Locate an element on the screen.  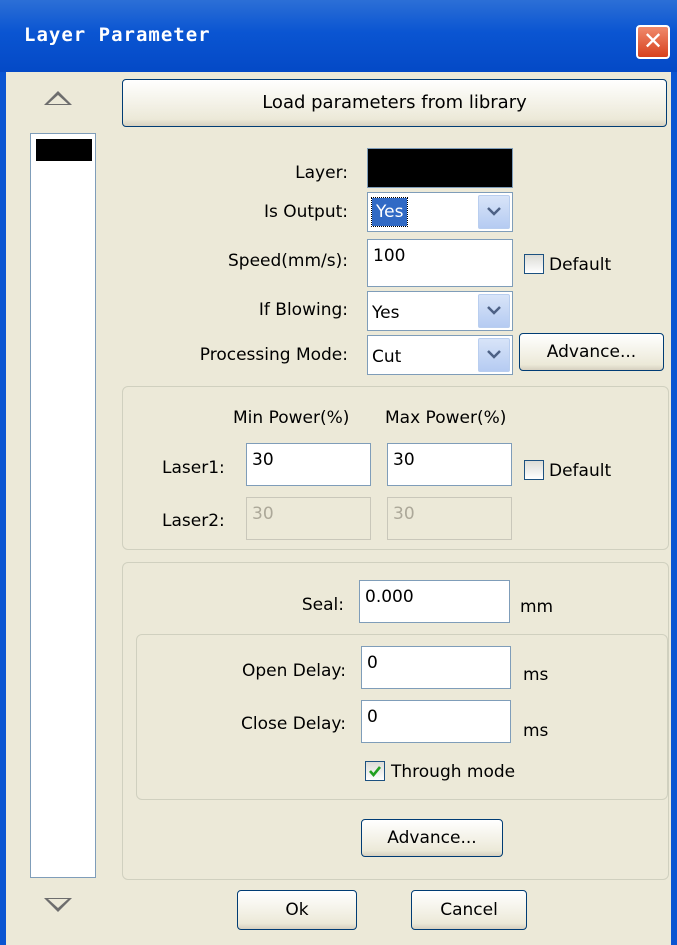
seal-unit: mm is located at coordinates (537, 607).